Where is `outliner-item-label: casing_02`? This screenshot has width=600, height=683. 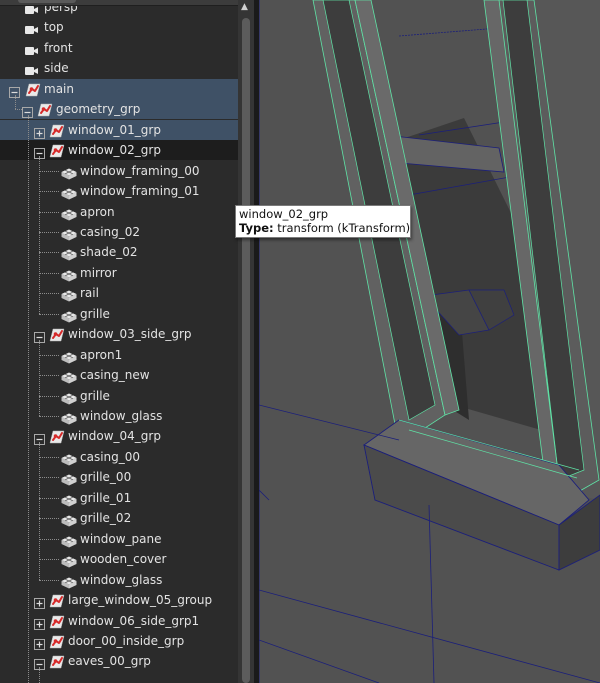
outliner-item-label: casing_02 is located at coordinates (110, 231).